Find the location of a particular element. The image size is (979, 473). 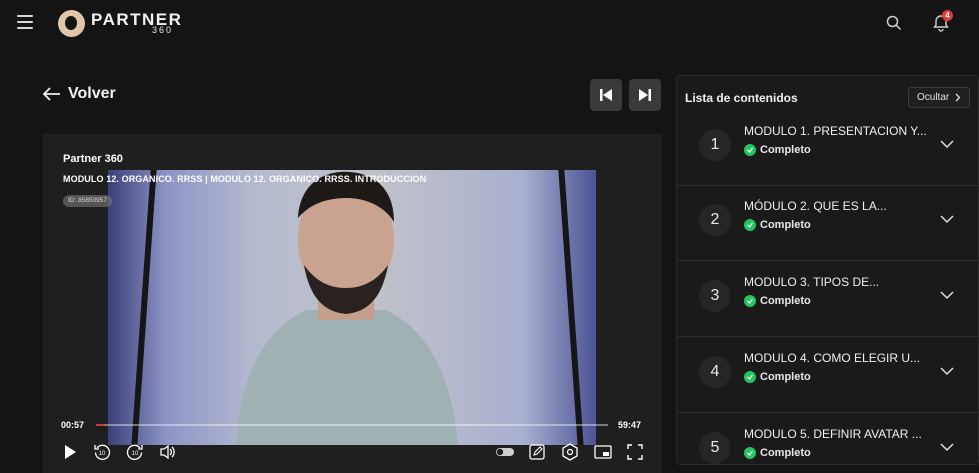

module-item: 3 MODULO 3. TIPOS DE... Completo is located at coordinates (827, 299).